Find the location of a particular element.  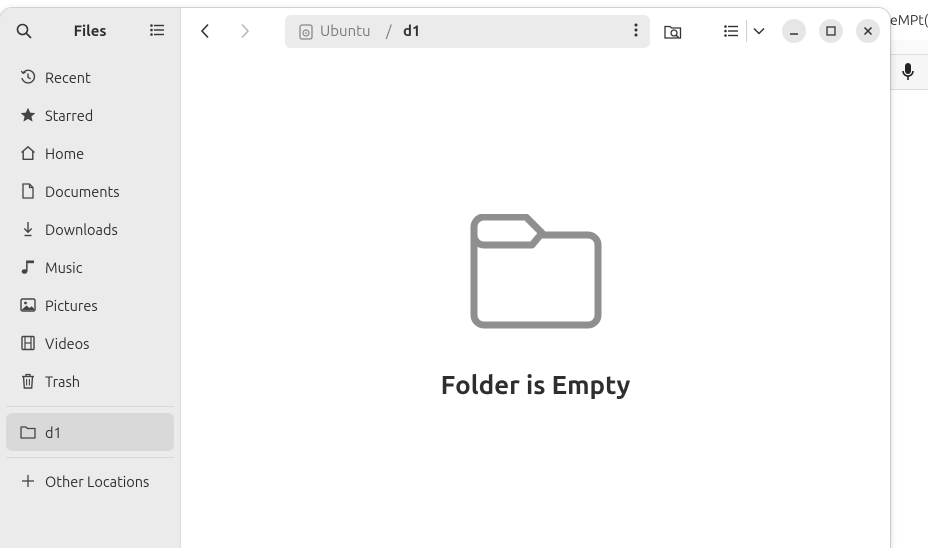

background-window-content is located at coordinates (909, 315).